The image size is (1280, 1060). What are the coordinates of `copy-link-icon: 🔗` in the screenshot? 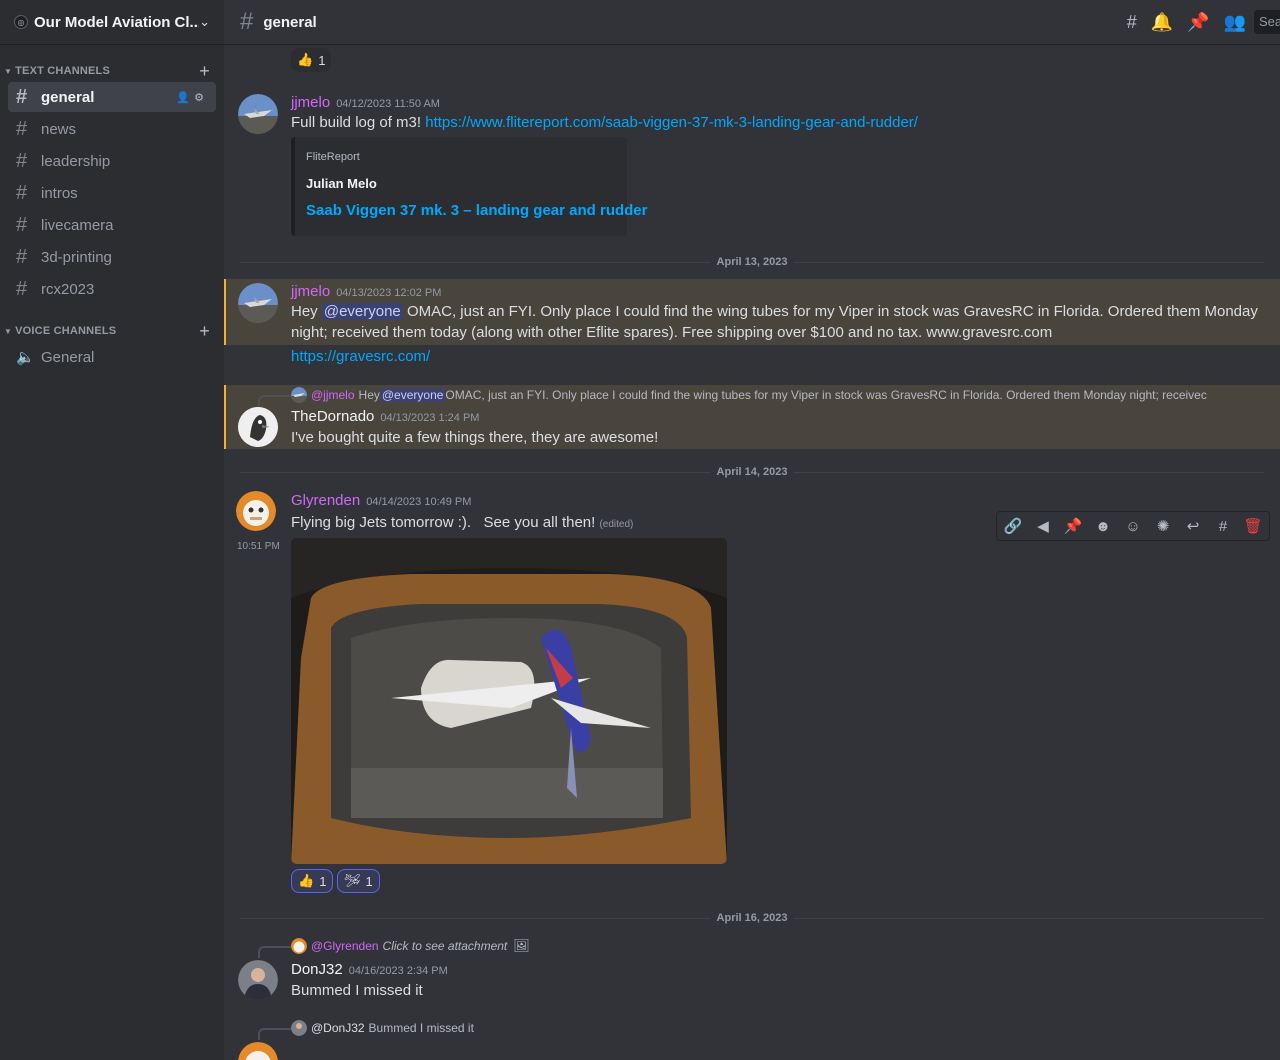 It's located at (1013, 526).